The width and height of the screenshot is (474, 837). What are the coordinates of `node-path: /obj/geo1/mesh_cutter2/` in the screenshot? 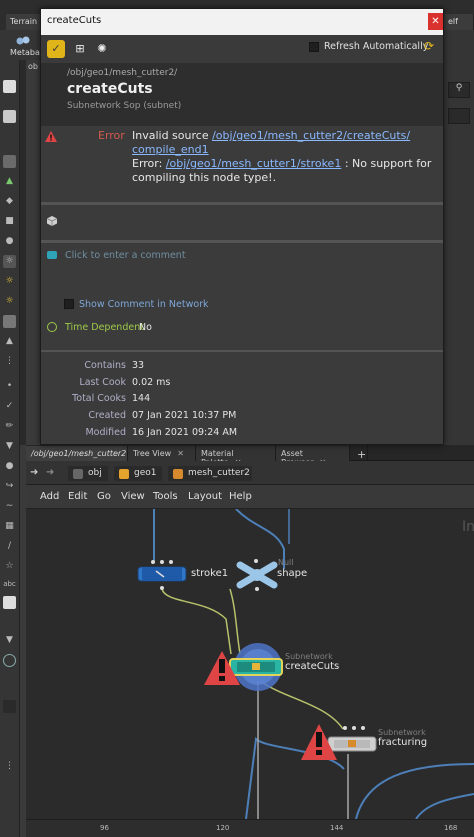 It's located at (122, 73).